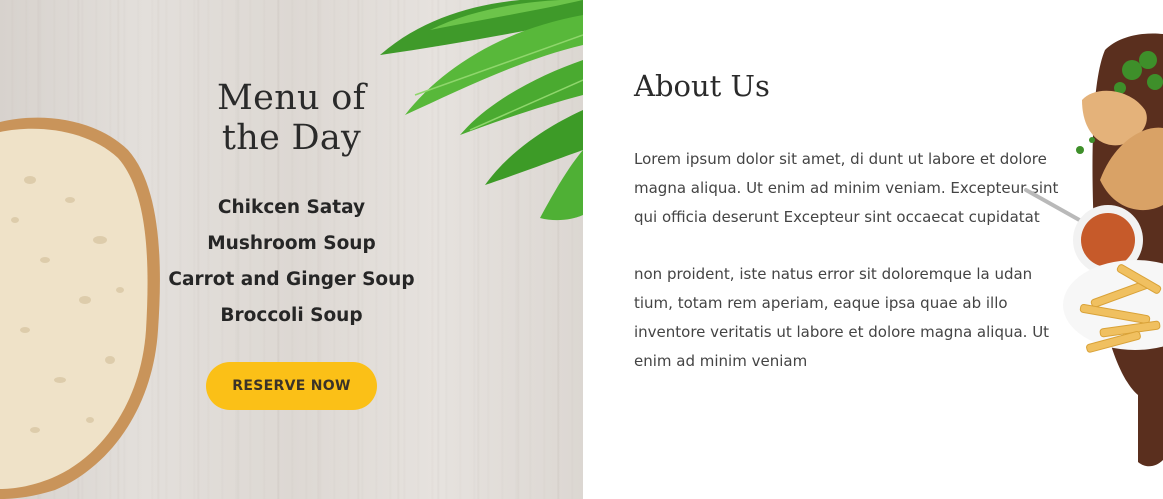  I want to click on menu-item: Mushroom Soup, so click(291, 243).